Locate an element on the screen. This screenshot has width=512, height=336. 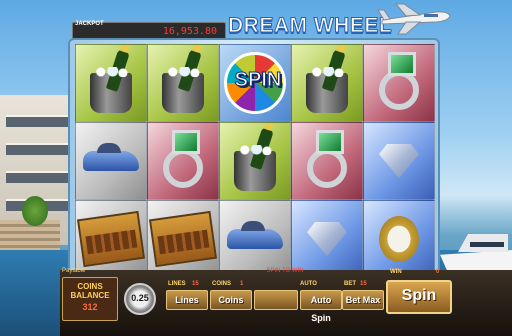
coins-balance-label-1: COINS is located at coordinates (90, 286).